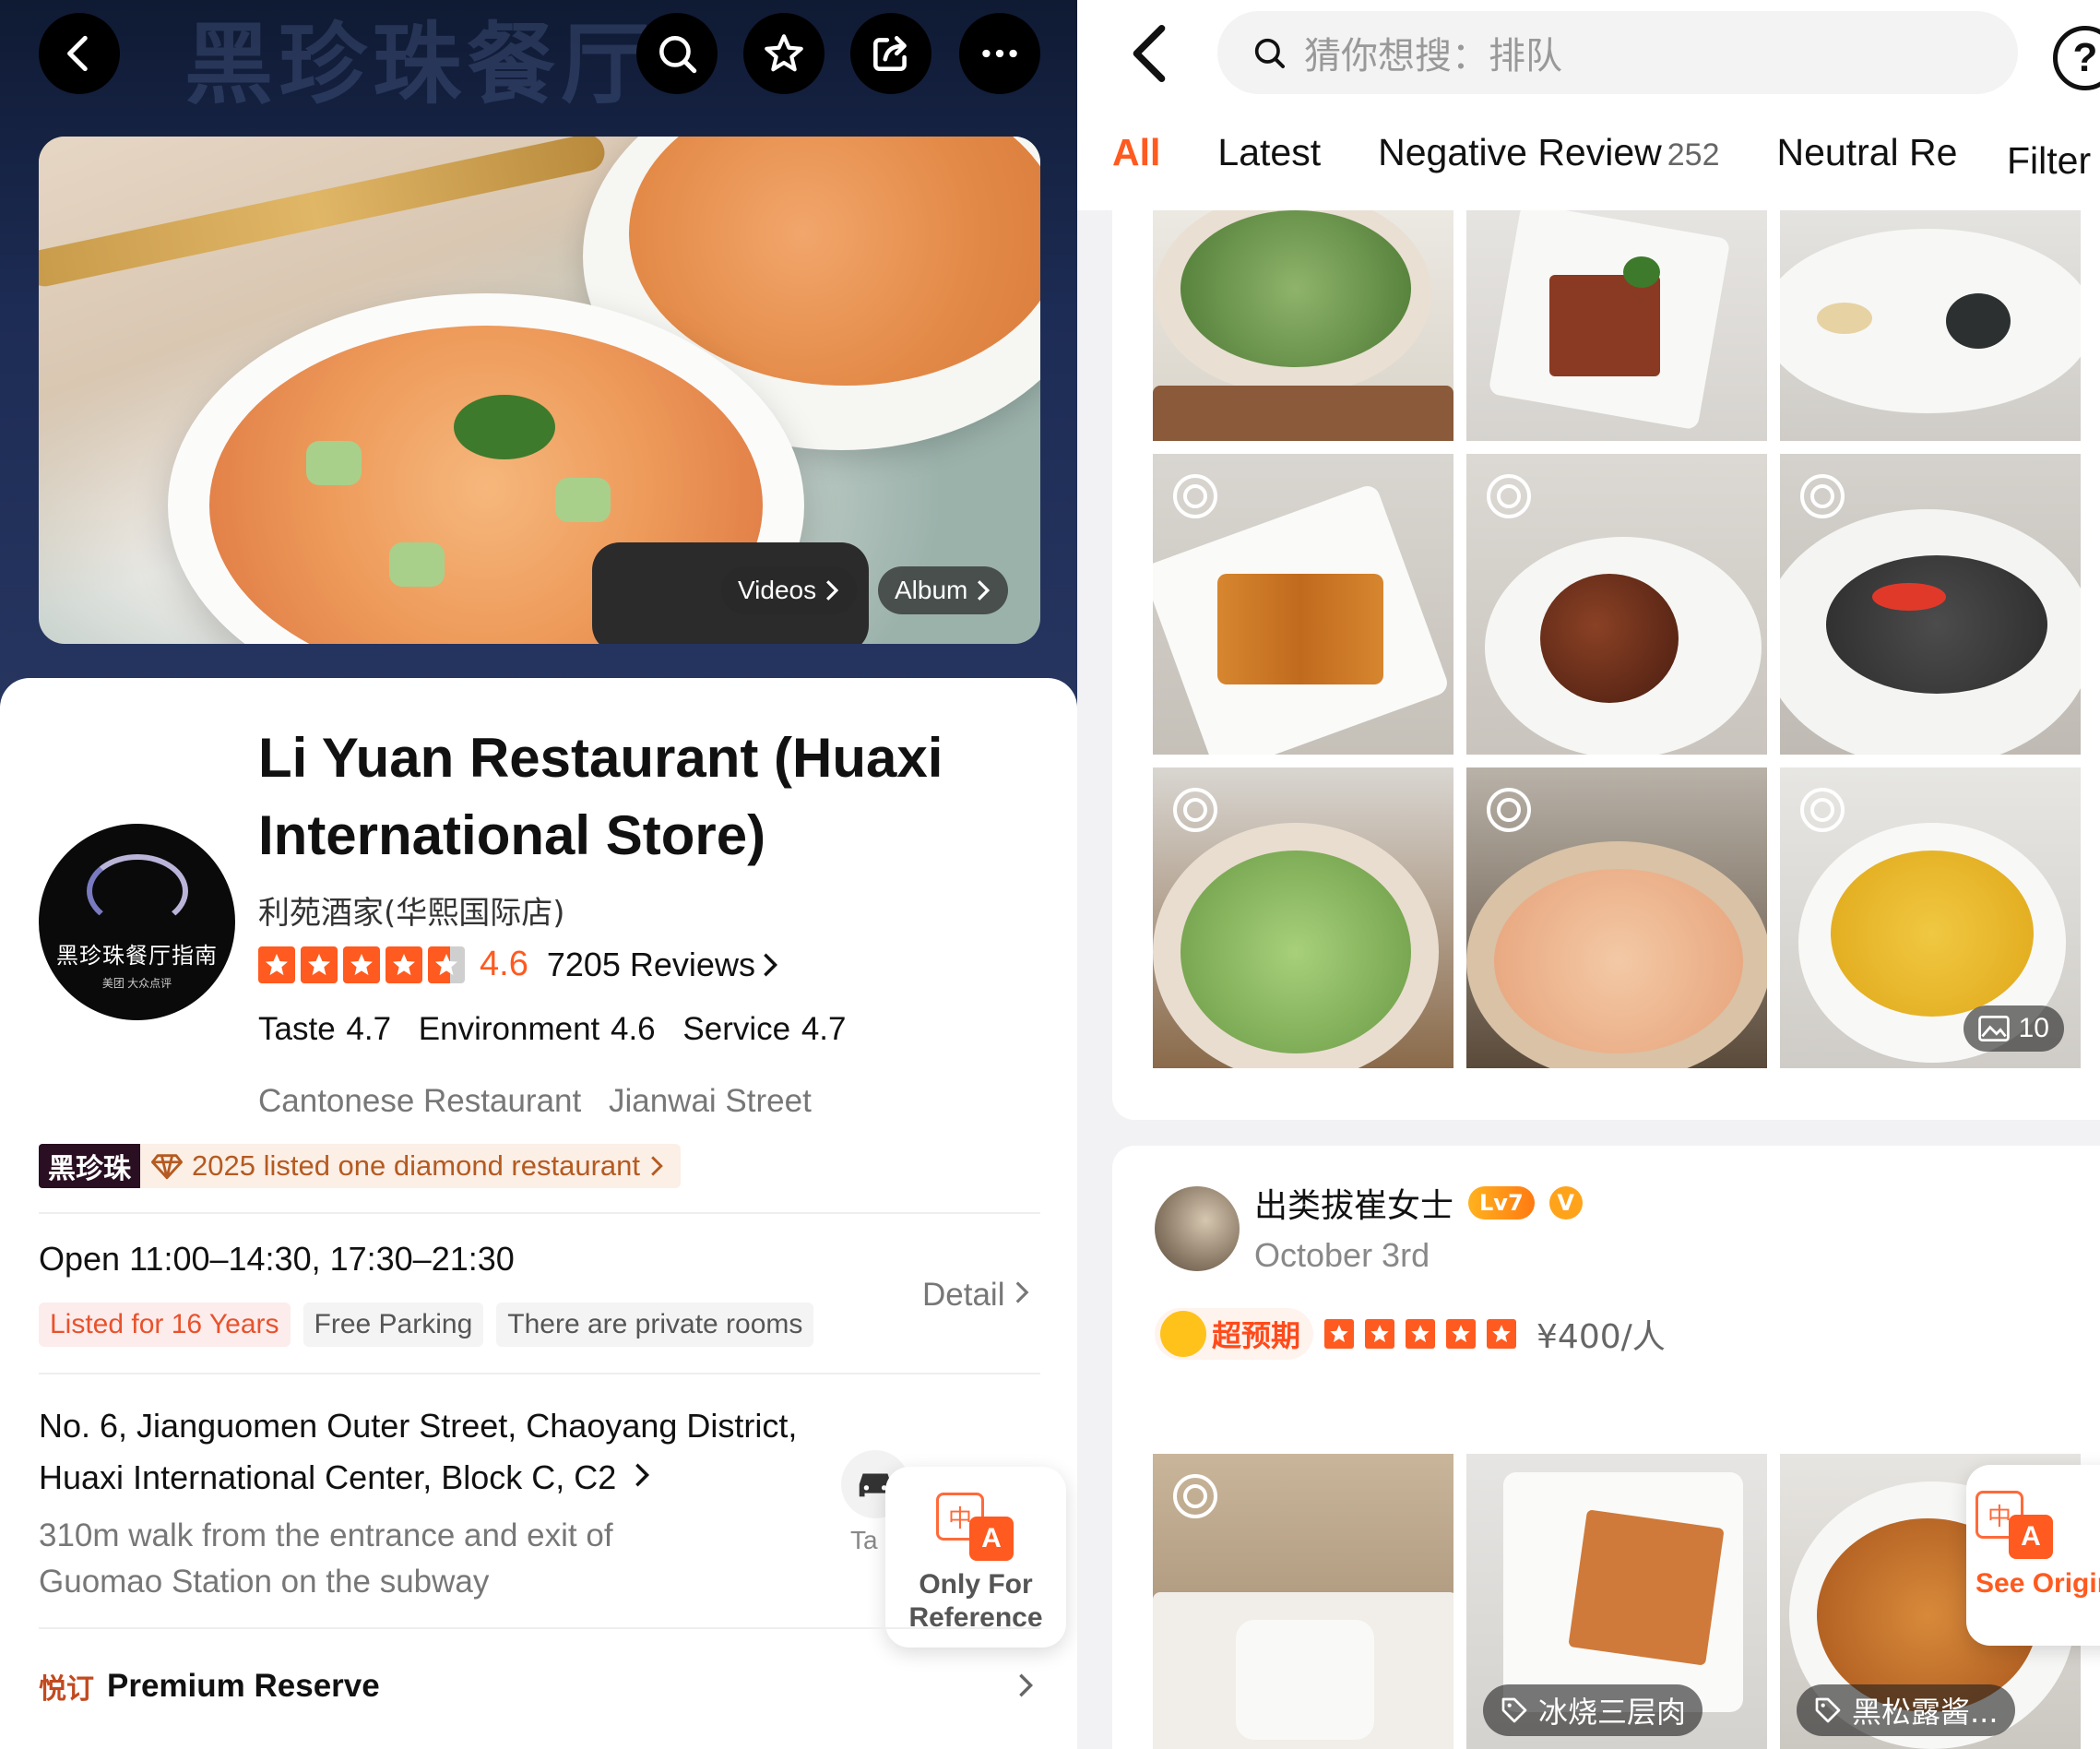  I want to click on search-icon, so click(678, 55).